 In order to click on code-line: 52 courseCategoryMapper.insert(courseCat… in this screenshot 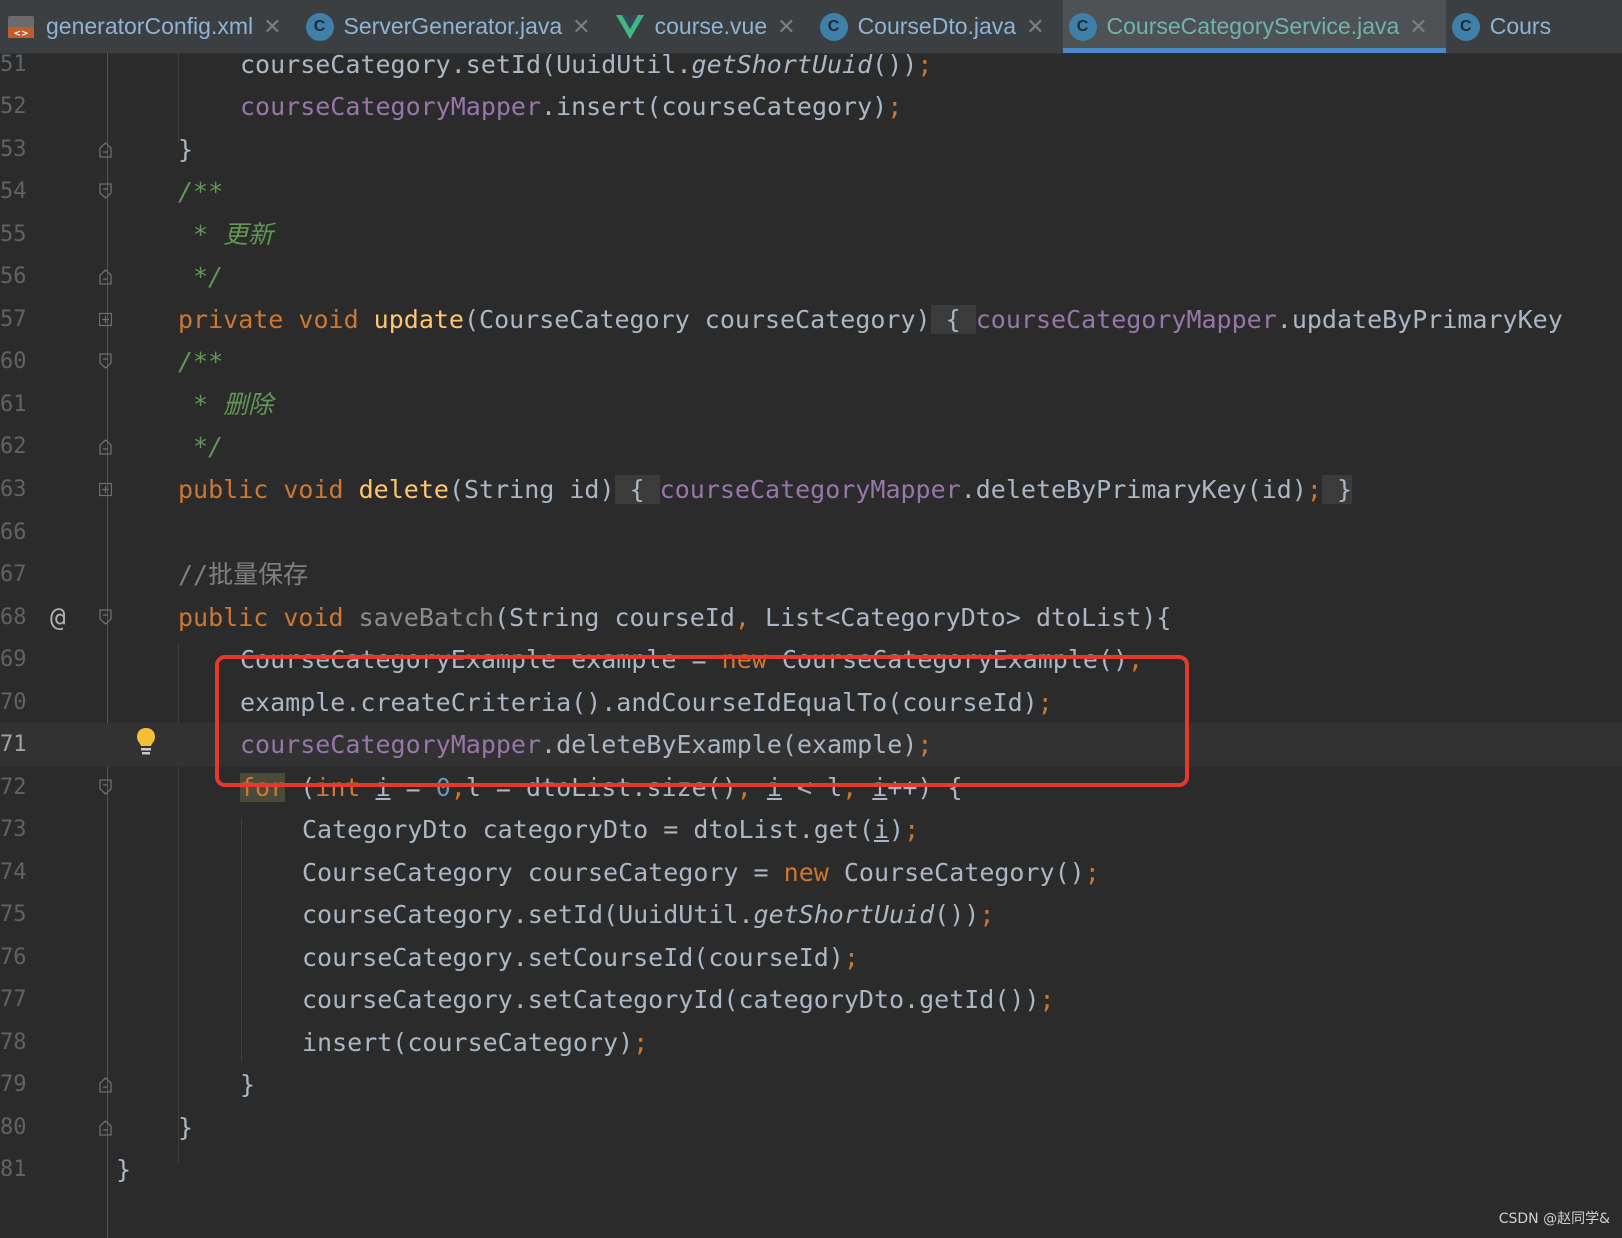, I will do `click(811, 107)`.